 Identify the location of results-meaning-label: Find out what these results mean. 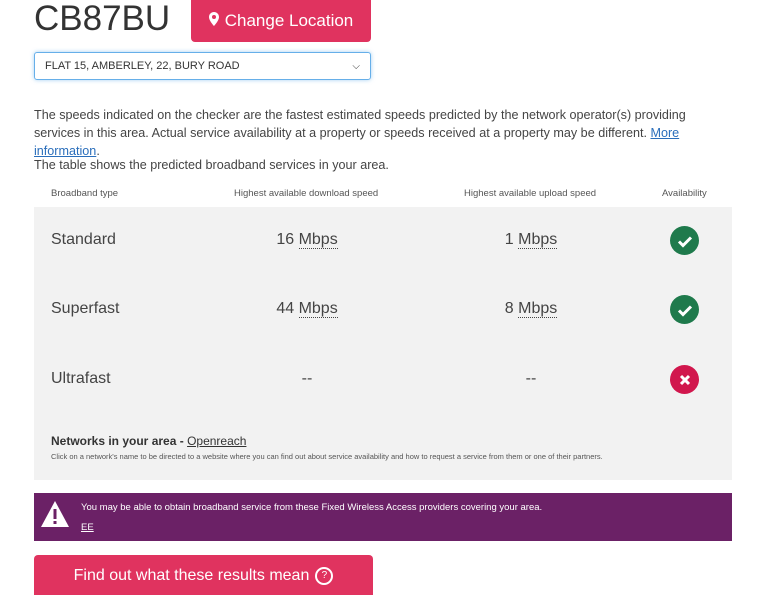
(191, 575).